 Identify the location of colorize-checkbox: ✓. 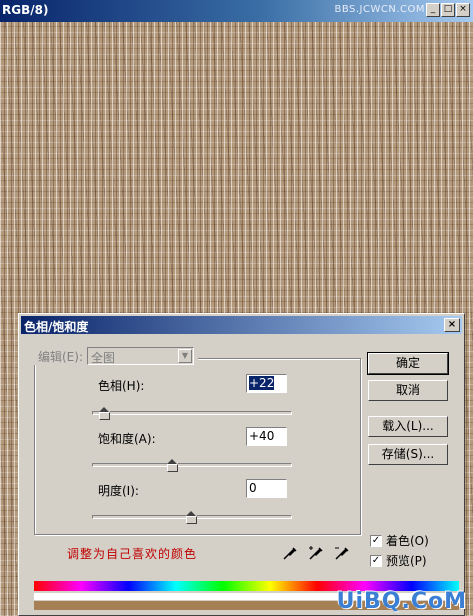
(376, 540).